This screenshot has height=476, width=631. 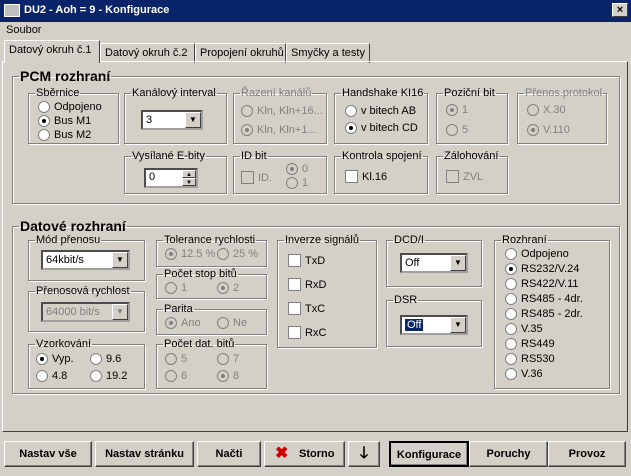 I want to click on down-arrow-button: 🡓, so click(x=364, y=454).